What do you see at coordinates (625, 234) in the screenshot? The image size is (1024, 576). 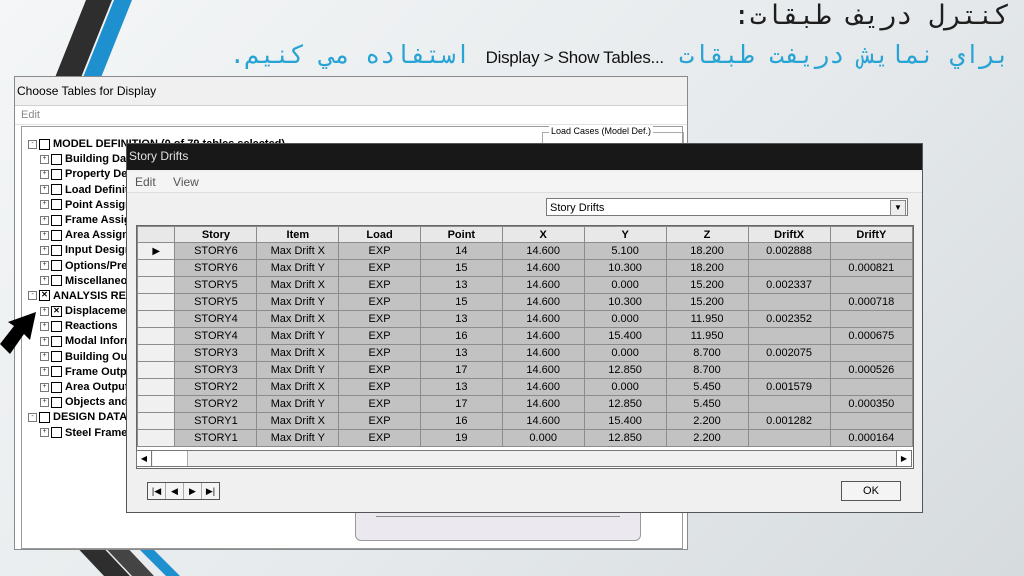 I see `column-header: Y` at bounding box center [625, 234].